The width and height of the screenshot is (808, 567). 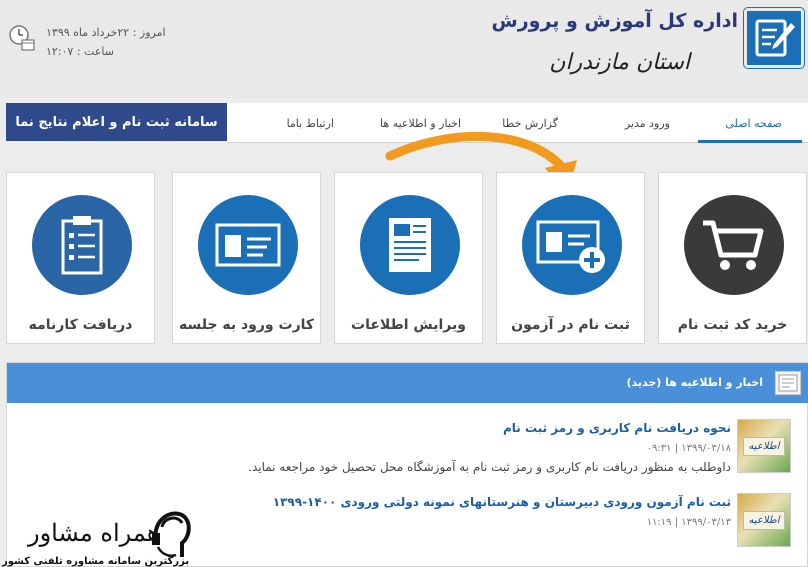 I want to click on card-label: کارت ورود به جلسه, so click(x=246, y=325).